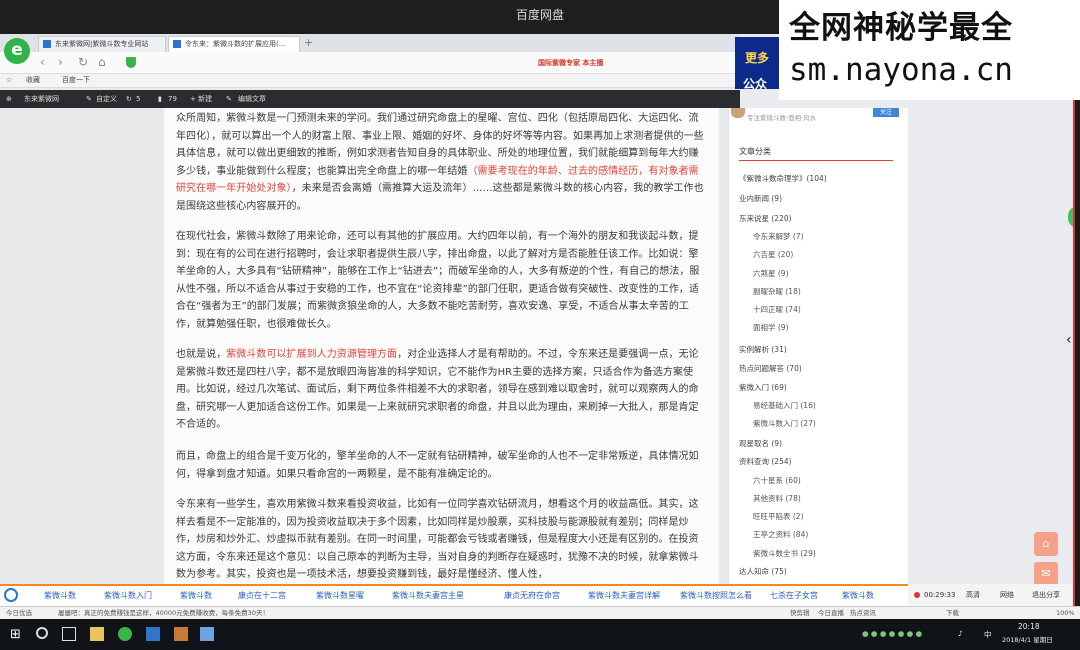  Describe the element at coordinates (42, 633) in the screenshot. I see `search-icon` at that location.